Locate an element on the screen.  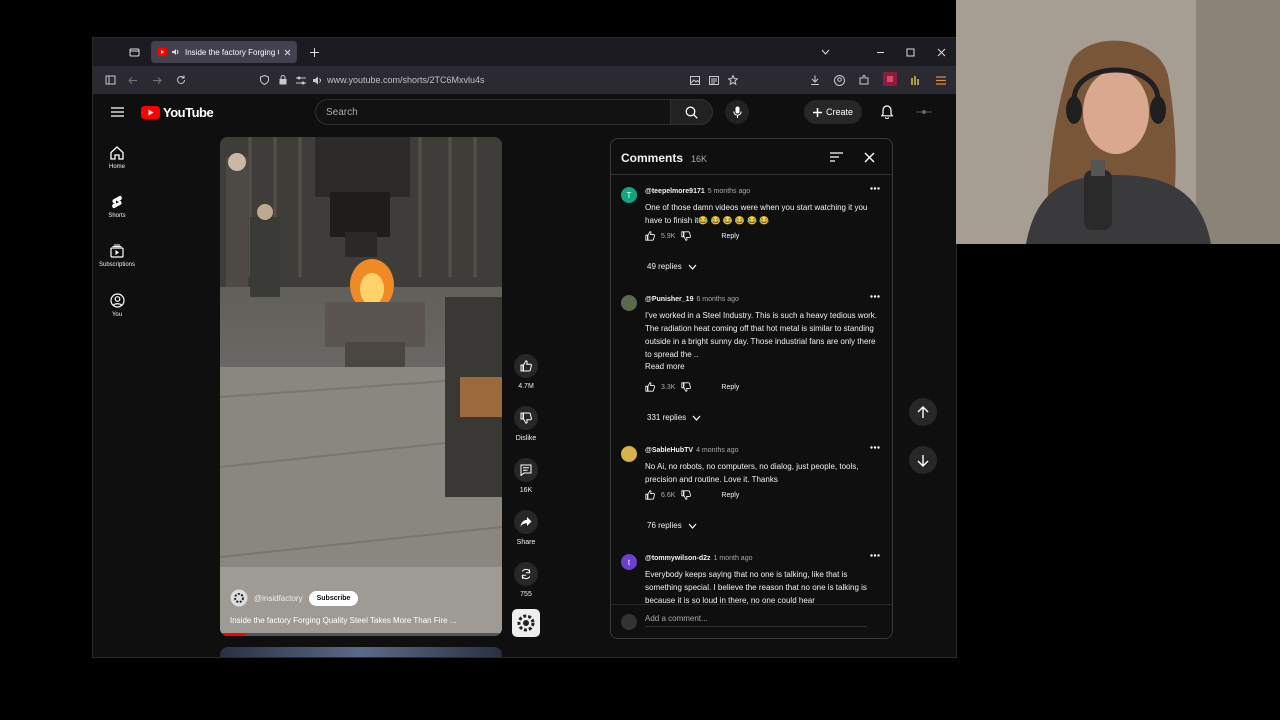
video-progress-bar is located at coordinates (361, 634).